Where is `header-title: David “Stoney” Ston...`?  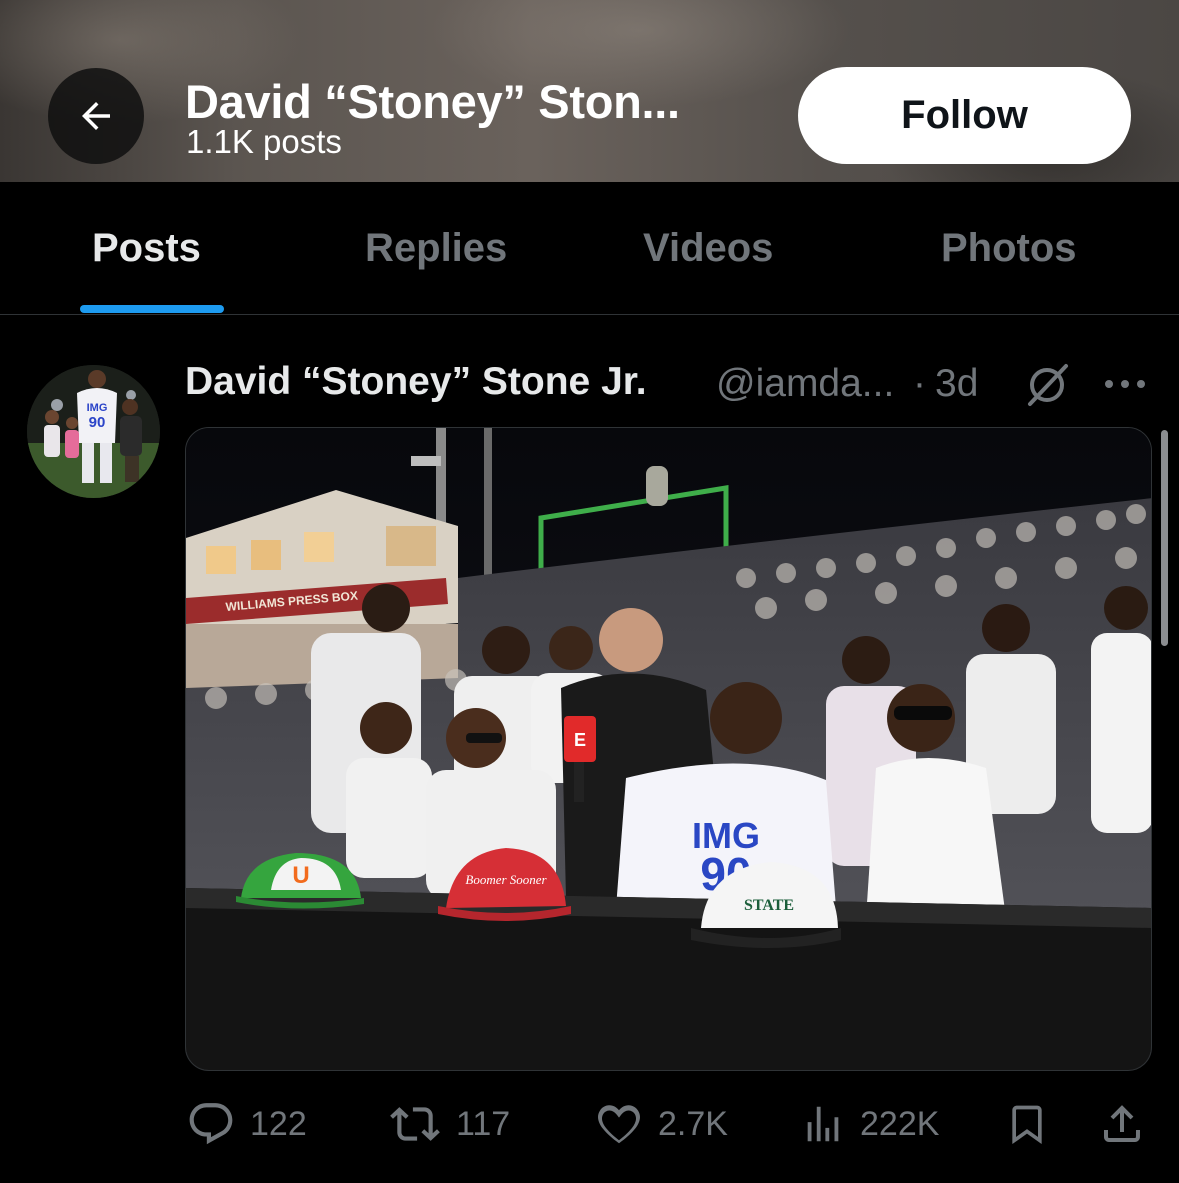 header-title: David “Stoney” Ston... is located at coordinates (432, 101).